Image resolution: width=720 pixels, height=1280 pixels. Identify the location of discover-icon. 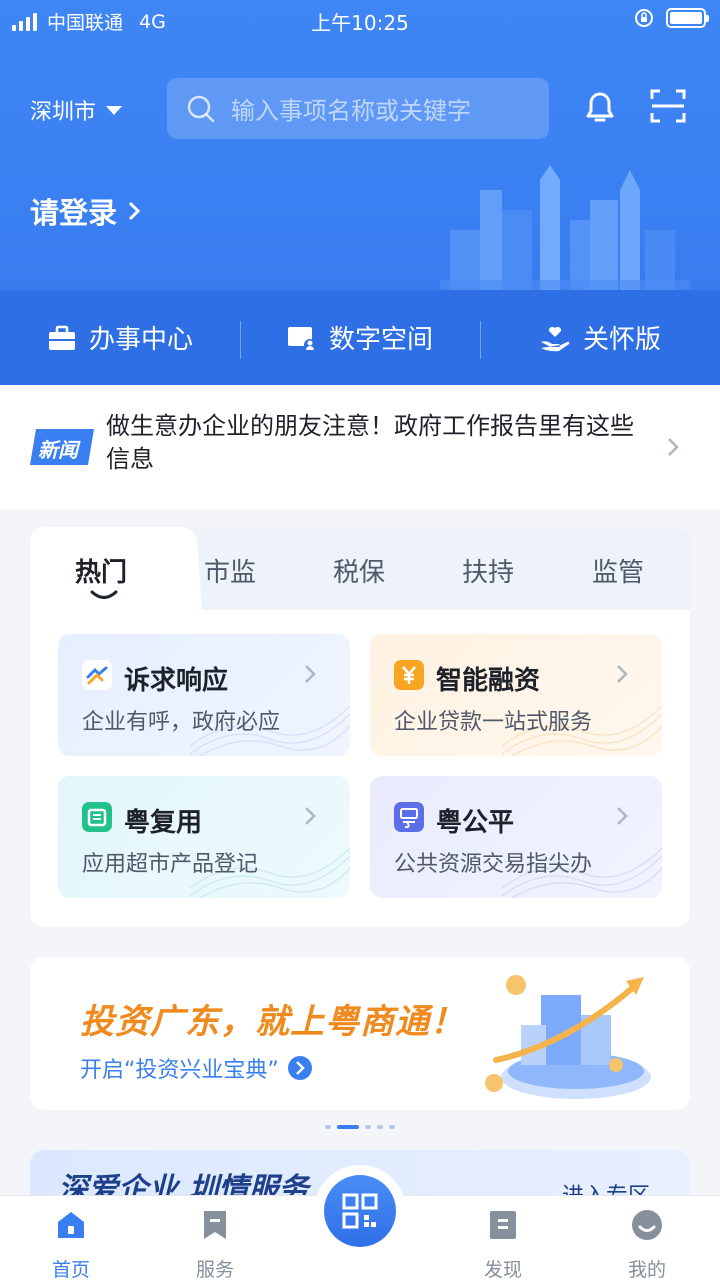
(503, 1225).